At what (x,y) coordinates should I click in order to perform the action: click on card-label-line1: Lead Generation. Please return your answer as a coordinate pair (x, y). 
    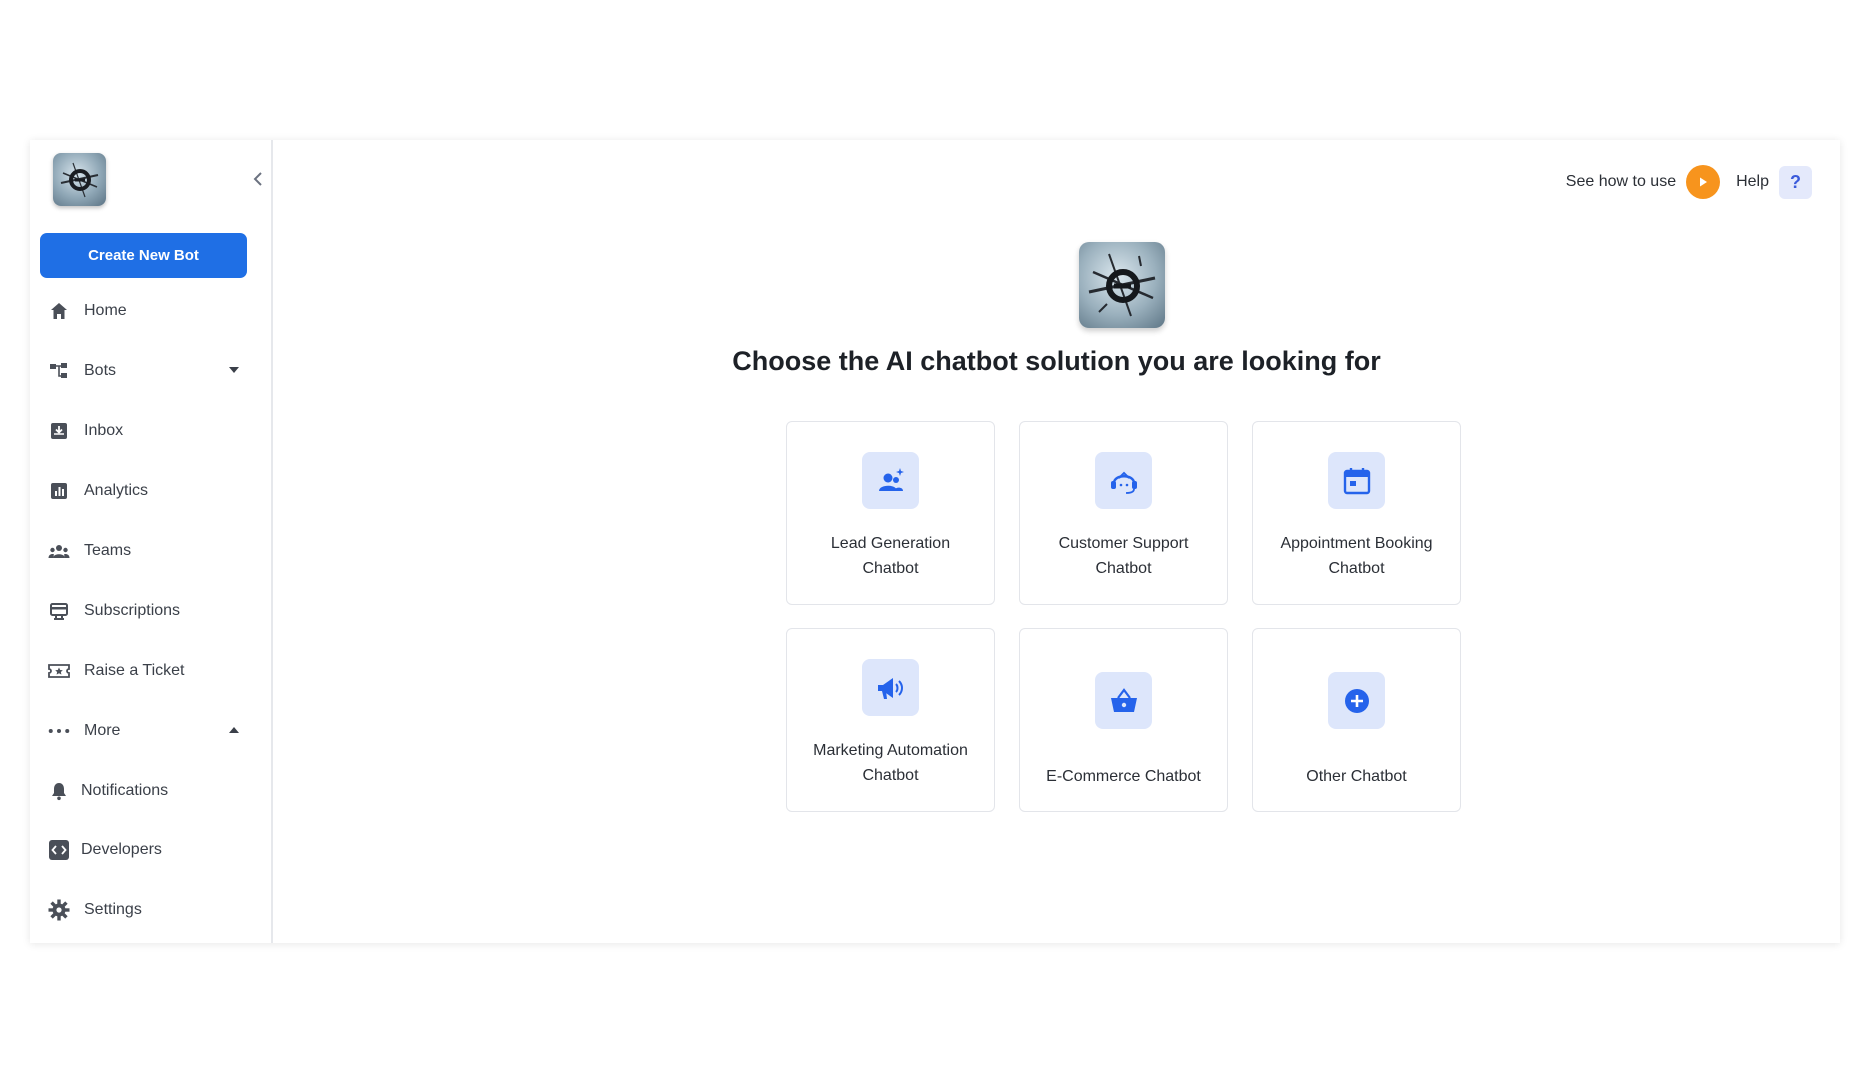
    Looking at the image, I should click on (890, 543).